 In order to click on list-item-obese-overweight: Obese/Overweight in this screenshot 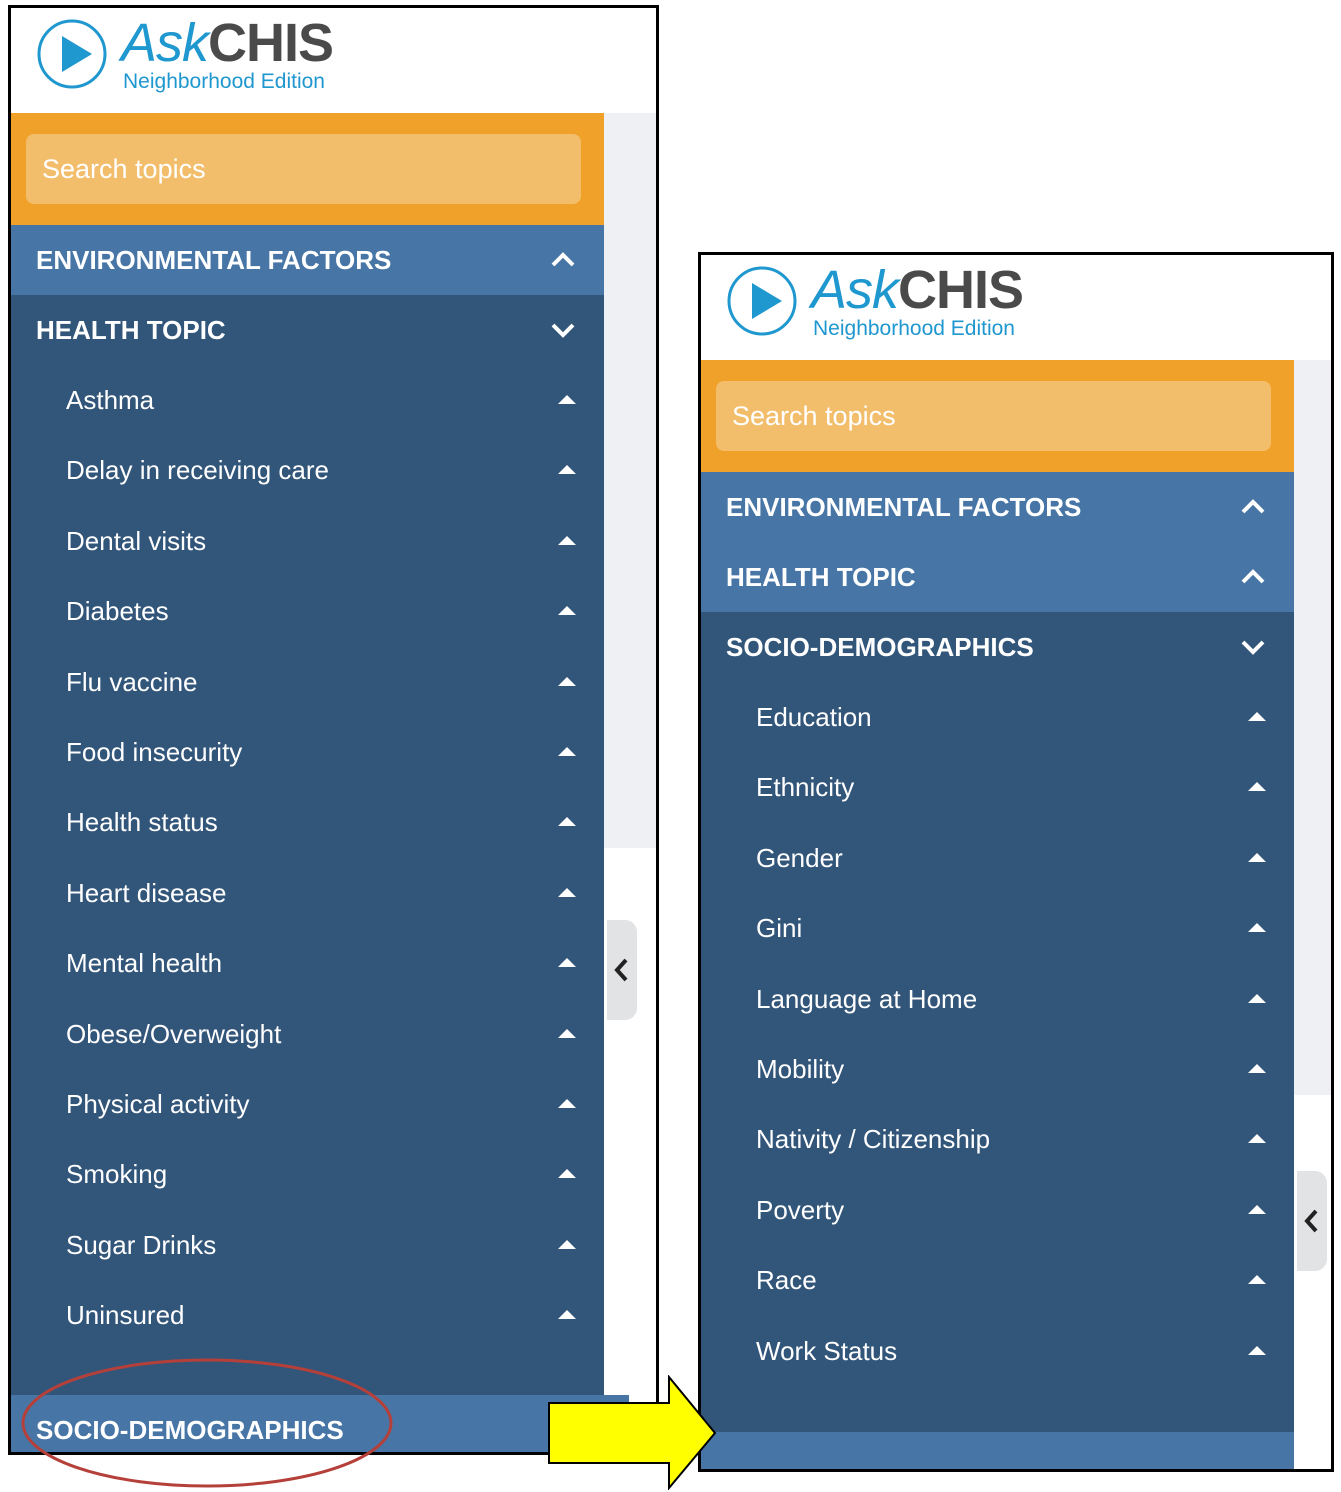, I will do `click(307, 1034)`.